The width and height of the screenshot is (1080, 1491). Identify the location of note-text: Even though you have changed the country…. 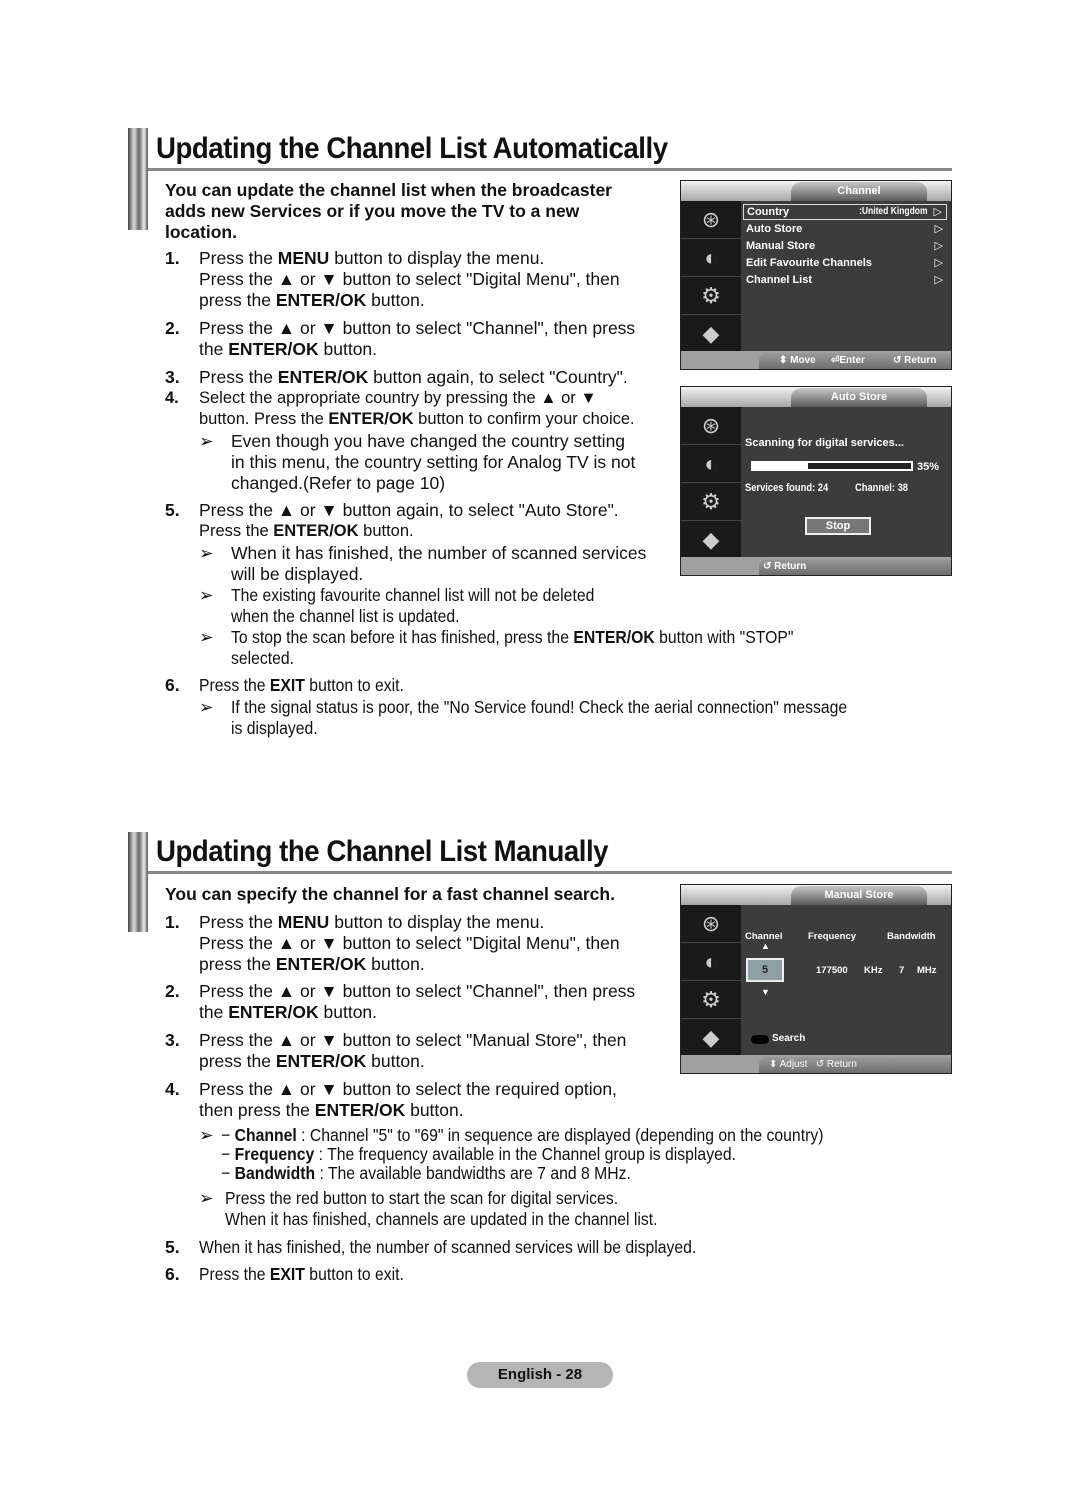
(428, 441).